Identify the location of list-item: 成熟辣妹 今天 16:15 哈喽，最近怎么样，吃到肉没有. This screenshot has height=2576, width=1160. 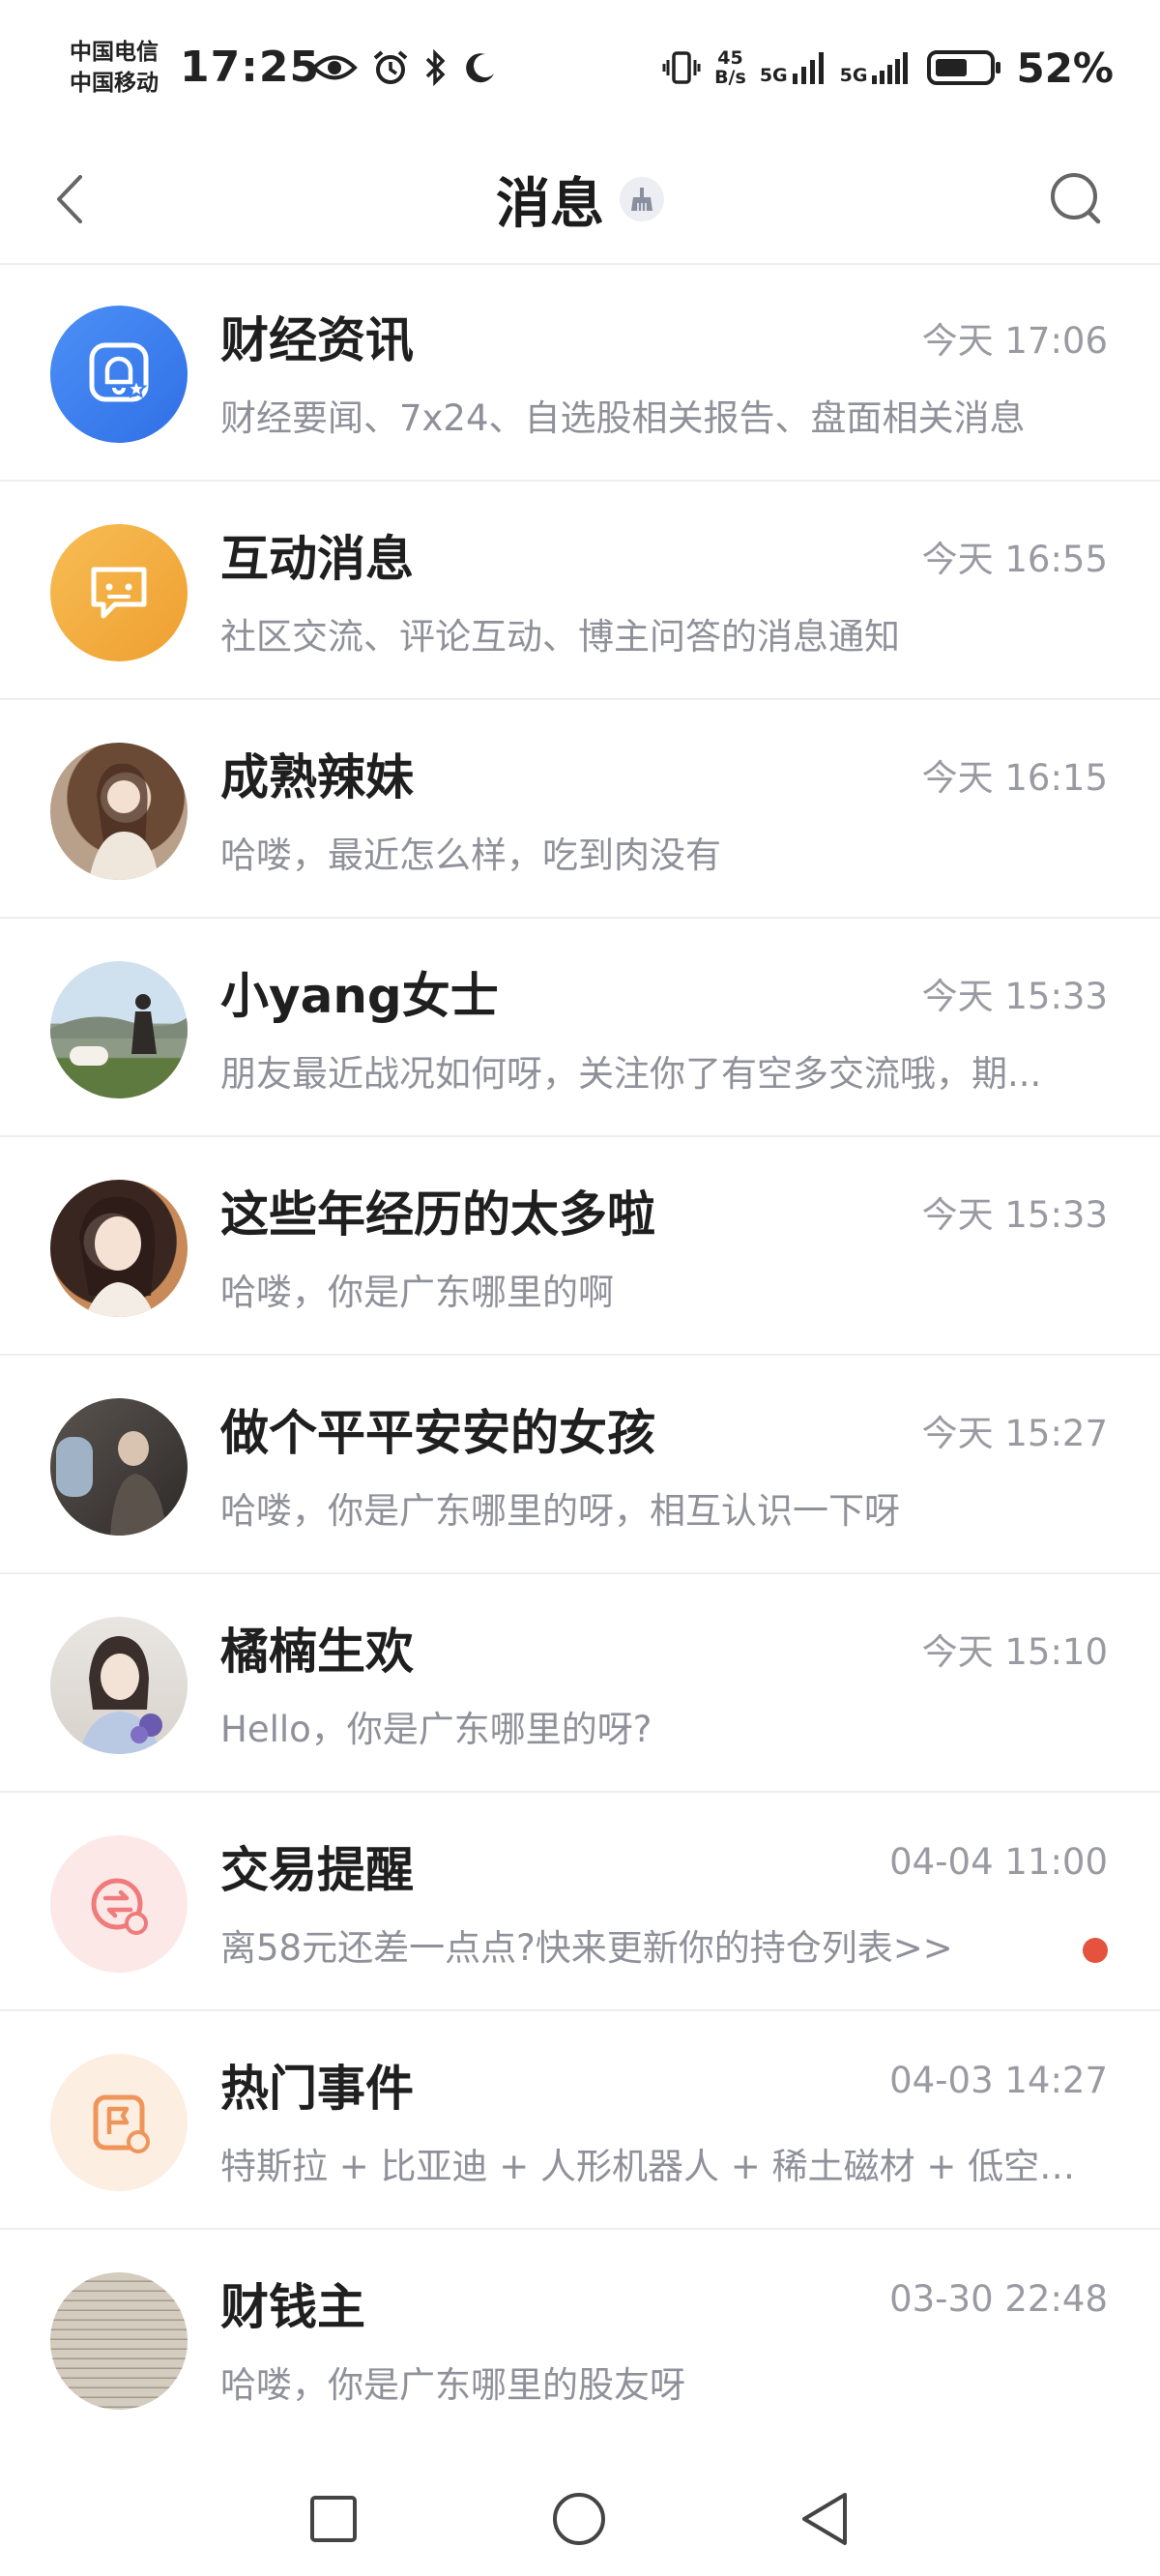
(580, 809).